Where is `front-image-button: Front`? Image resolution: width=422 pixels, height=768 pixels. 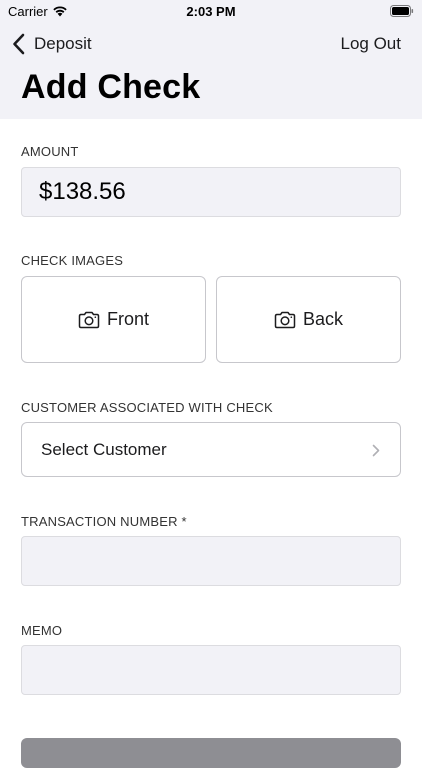 front-image-button: Front is located at coordinates (113, 319).